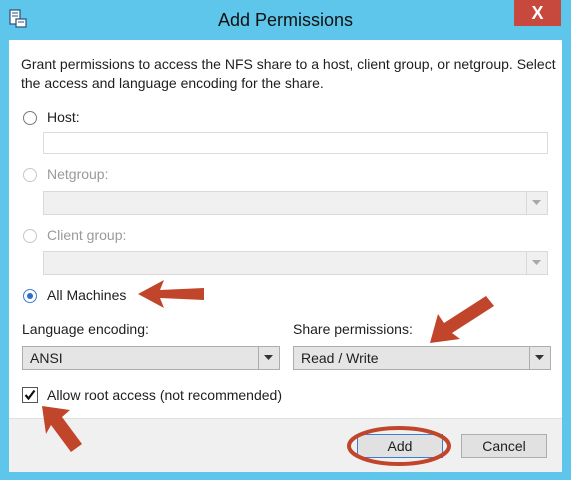 Image resolution: width=571 pixels, height=480 pixels. Describe the element at coordinates (78, 174) in the screenshot. I see `netgroup-label: Netgroup:` at that location.